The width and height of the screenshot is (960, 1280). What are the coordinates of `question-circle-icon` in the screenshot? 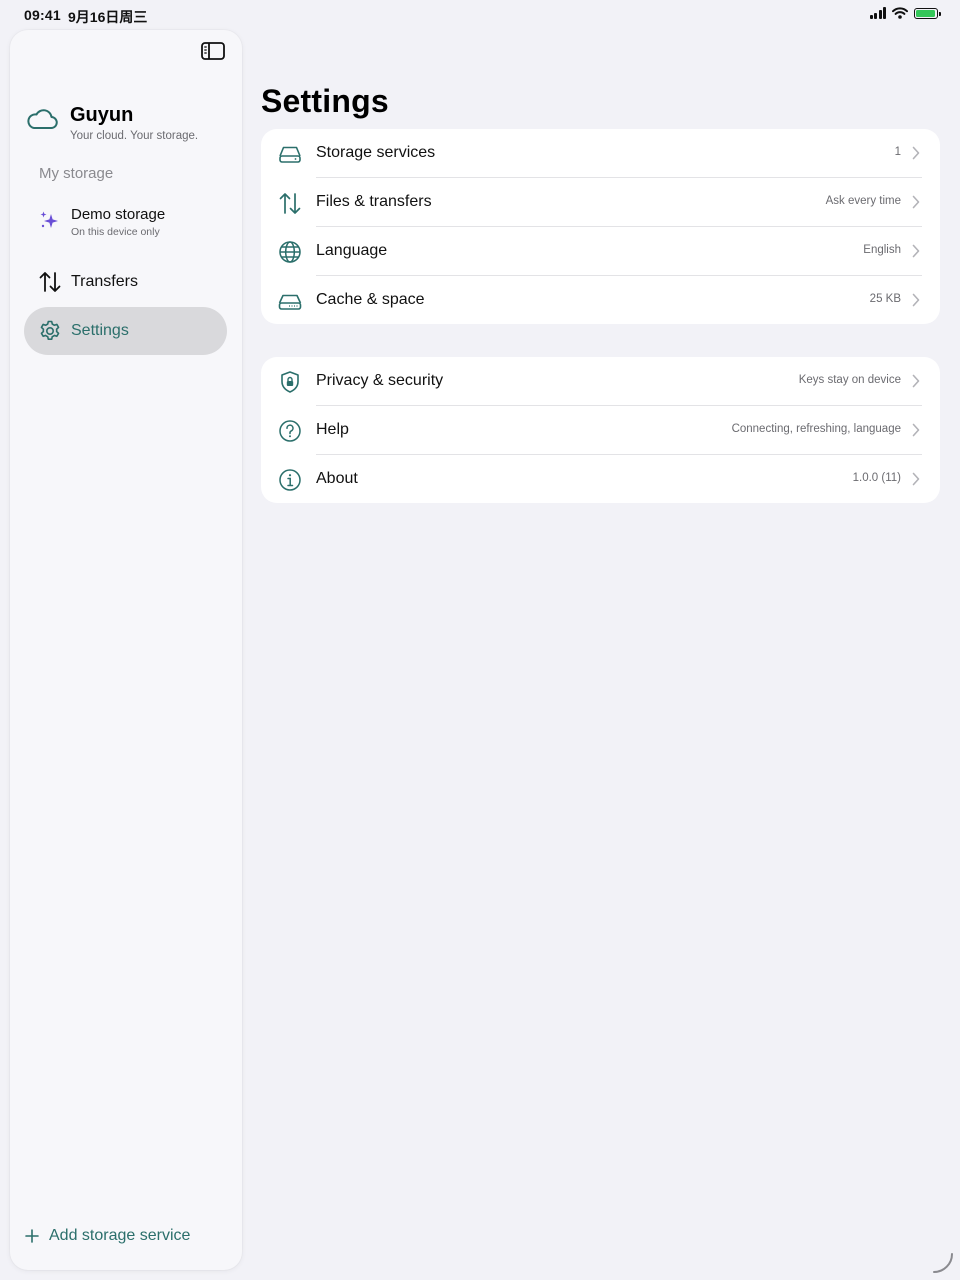 It's located at (290, 431).